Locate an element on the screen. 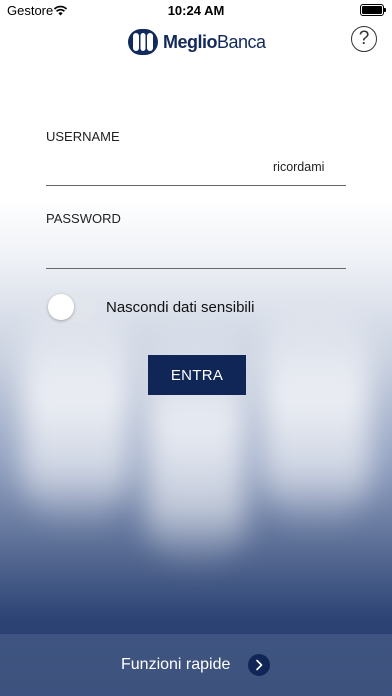 The width and height of the screenshot is (392, 696). login-button: ENTRA is located at coordinates (197, 375).